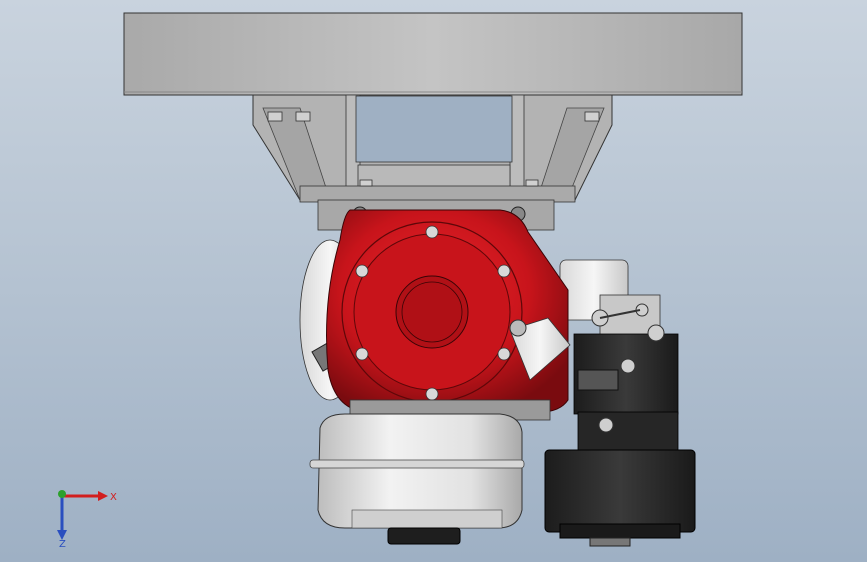 The image size is (867, 562). What do you see at coordinates (433, 54) in the screenshot?
I see `top-plate` at bounding box center [433, 54].